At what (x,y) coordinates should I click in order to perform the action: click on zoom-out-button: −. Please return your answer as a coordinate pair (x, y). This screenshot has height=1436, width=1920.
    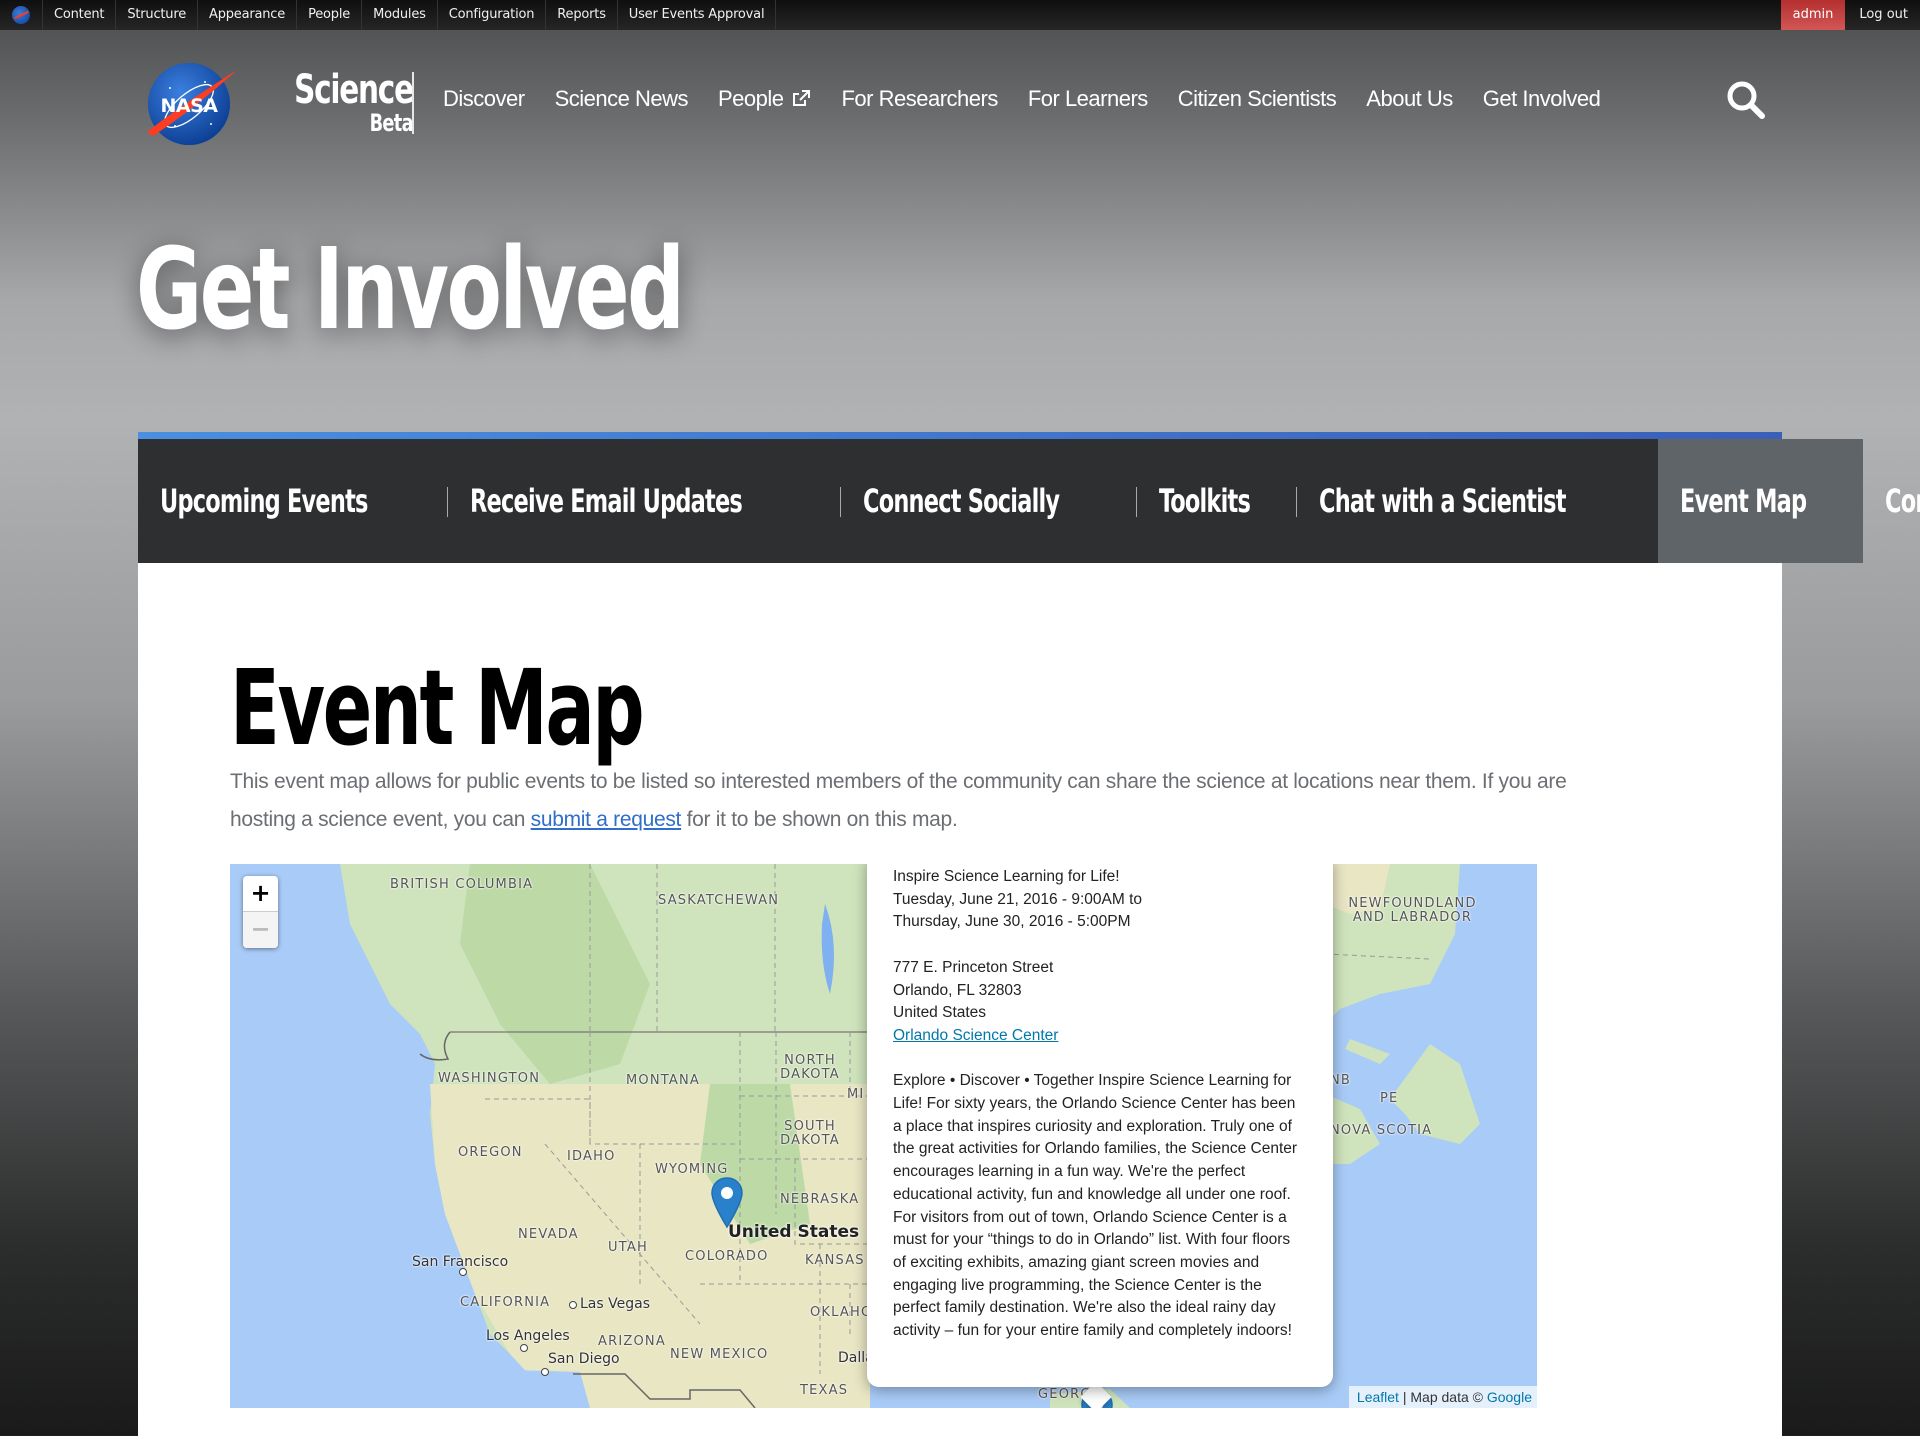
    Looking at the image, I should click on (260, 930).